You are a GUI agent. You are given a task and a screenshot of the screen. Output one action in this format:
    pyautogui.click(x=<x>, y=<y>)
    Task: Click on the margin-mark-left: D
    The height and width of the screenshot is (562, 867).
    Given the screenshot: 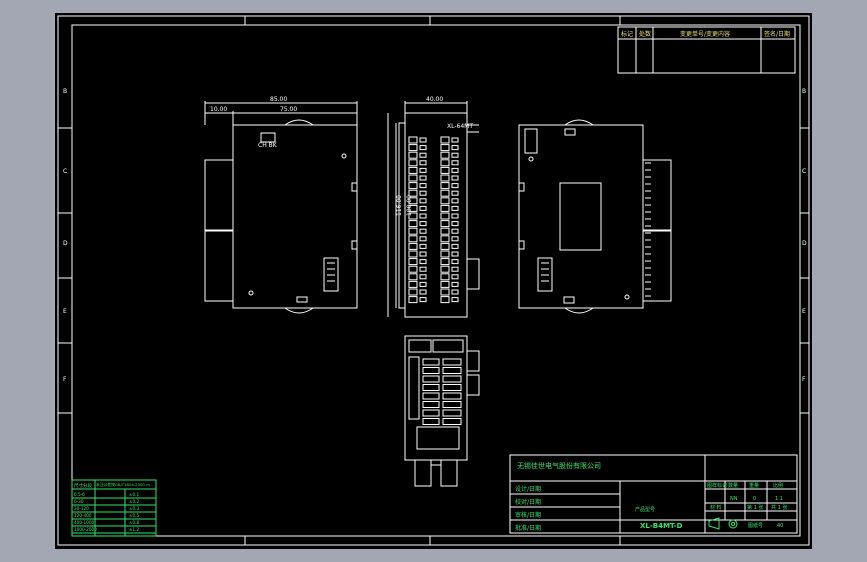 What is the action you would take?
    pyautogui.click(x=65, y=243)
    